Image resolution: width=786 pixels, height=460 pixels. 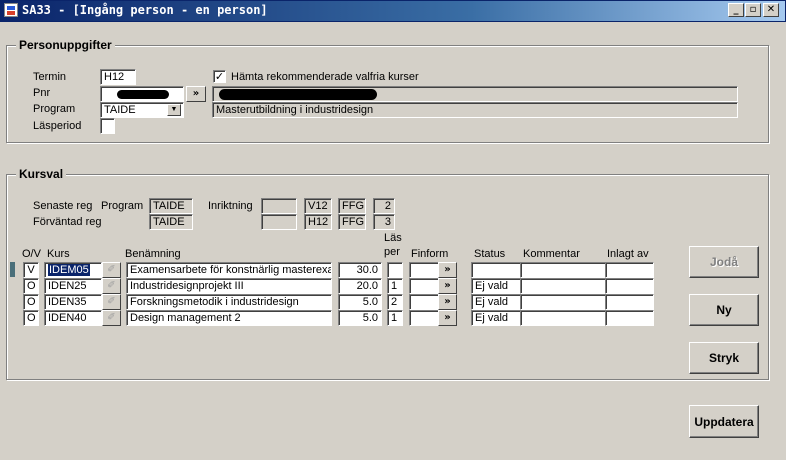 What do you see at coordinates (50, 77) in the screenshot?
I see `termin-label: Termin` at bounding box center [50, 77].